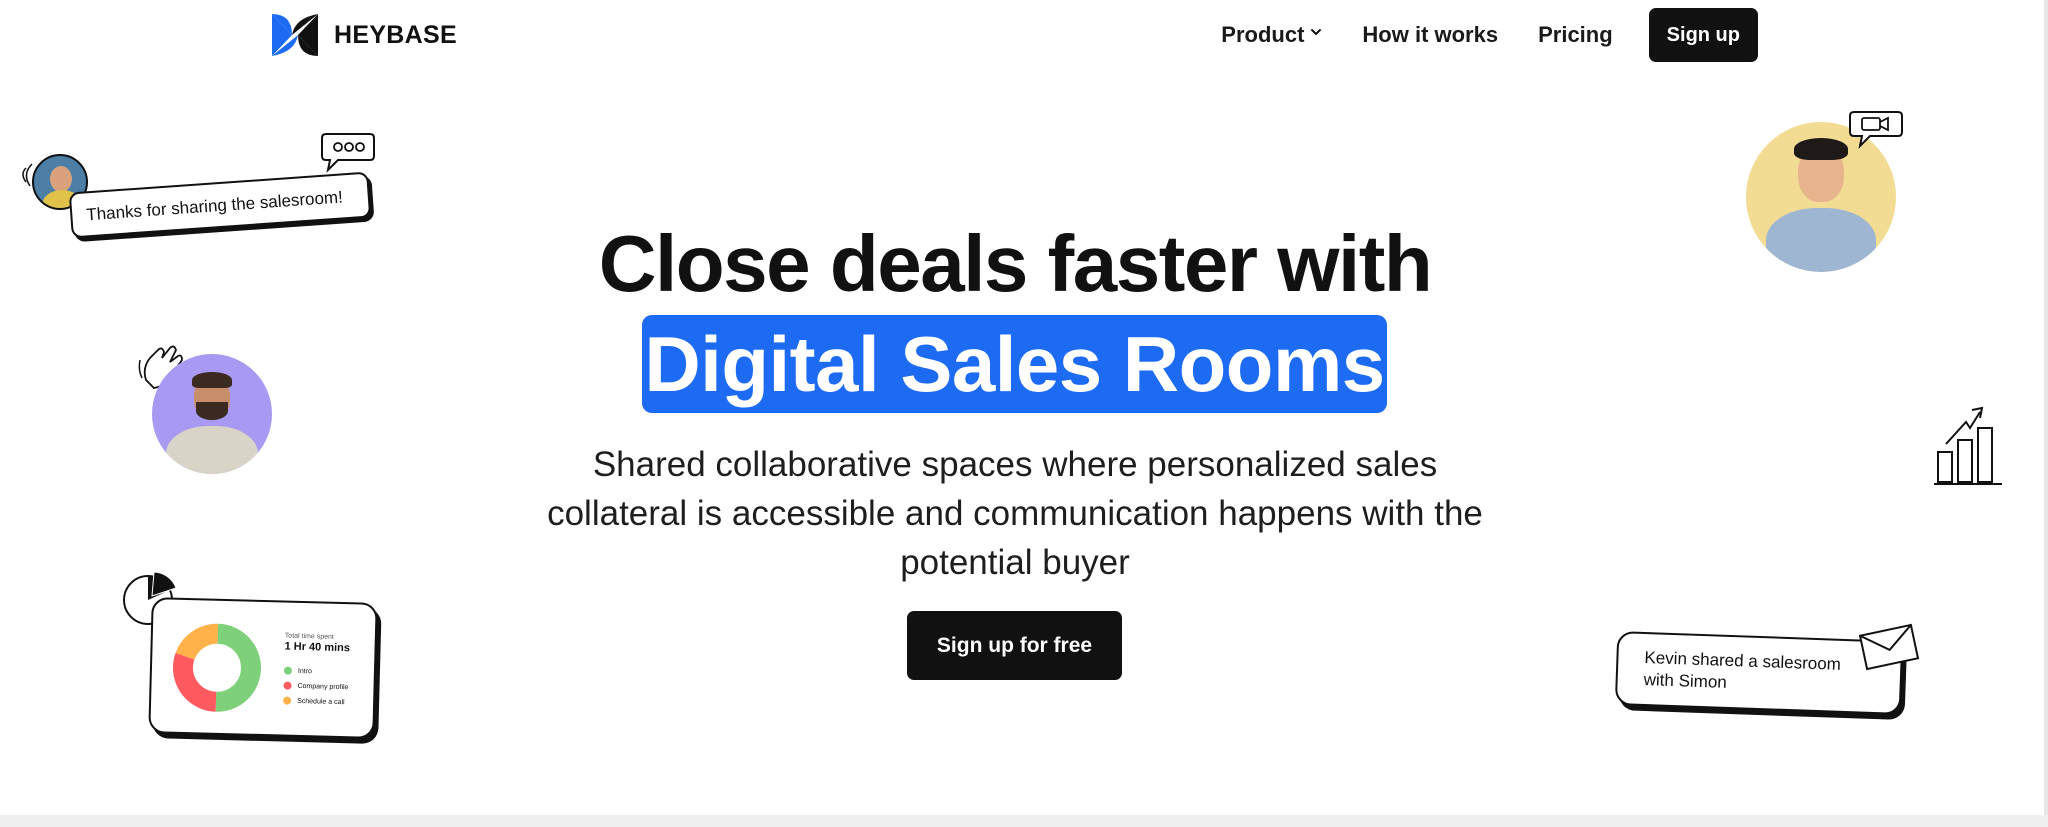 The image size is (2048, 827). Describe the element at coordinates (295, 35) in the screenshot. I see `heybase-logo-icon` at that location.